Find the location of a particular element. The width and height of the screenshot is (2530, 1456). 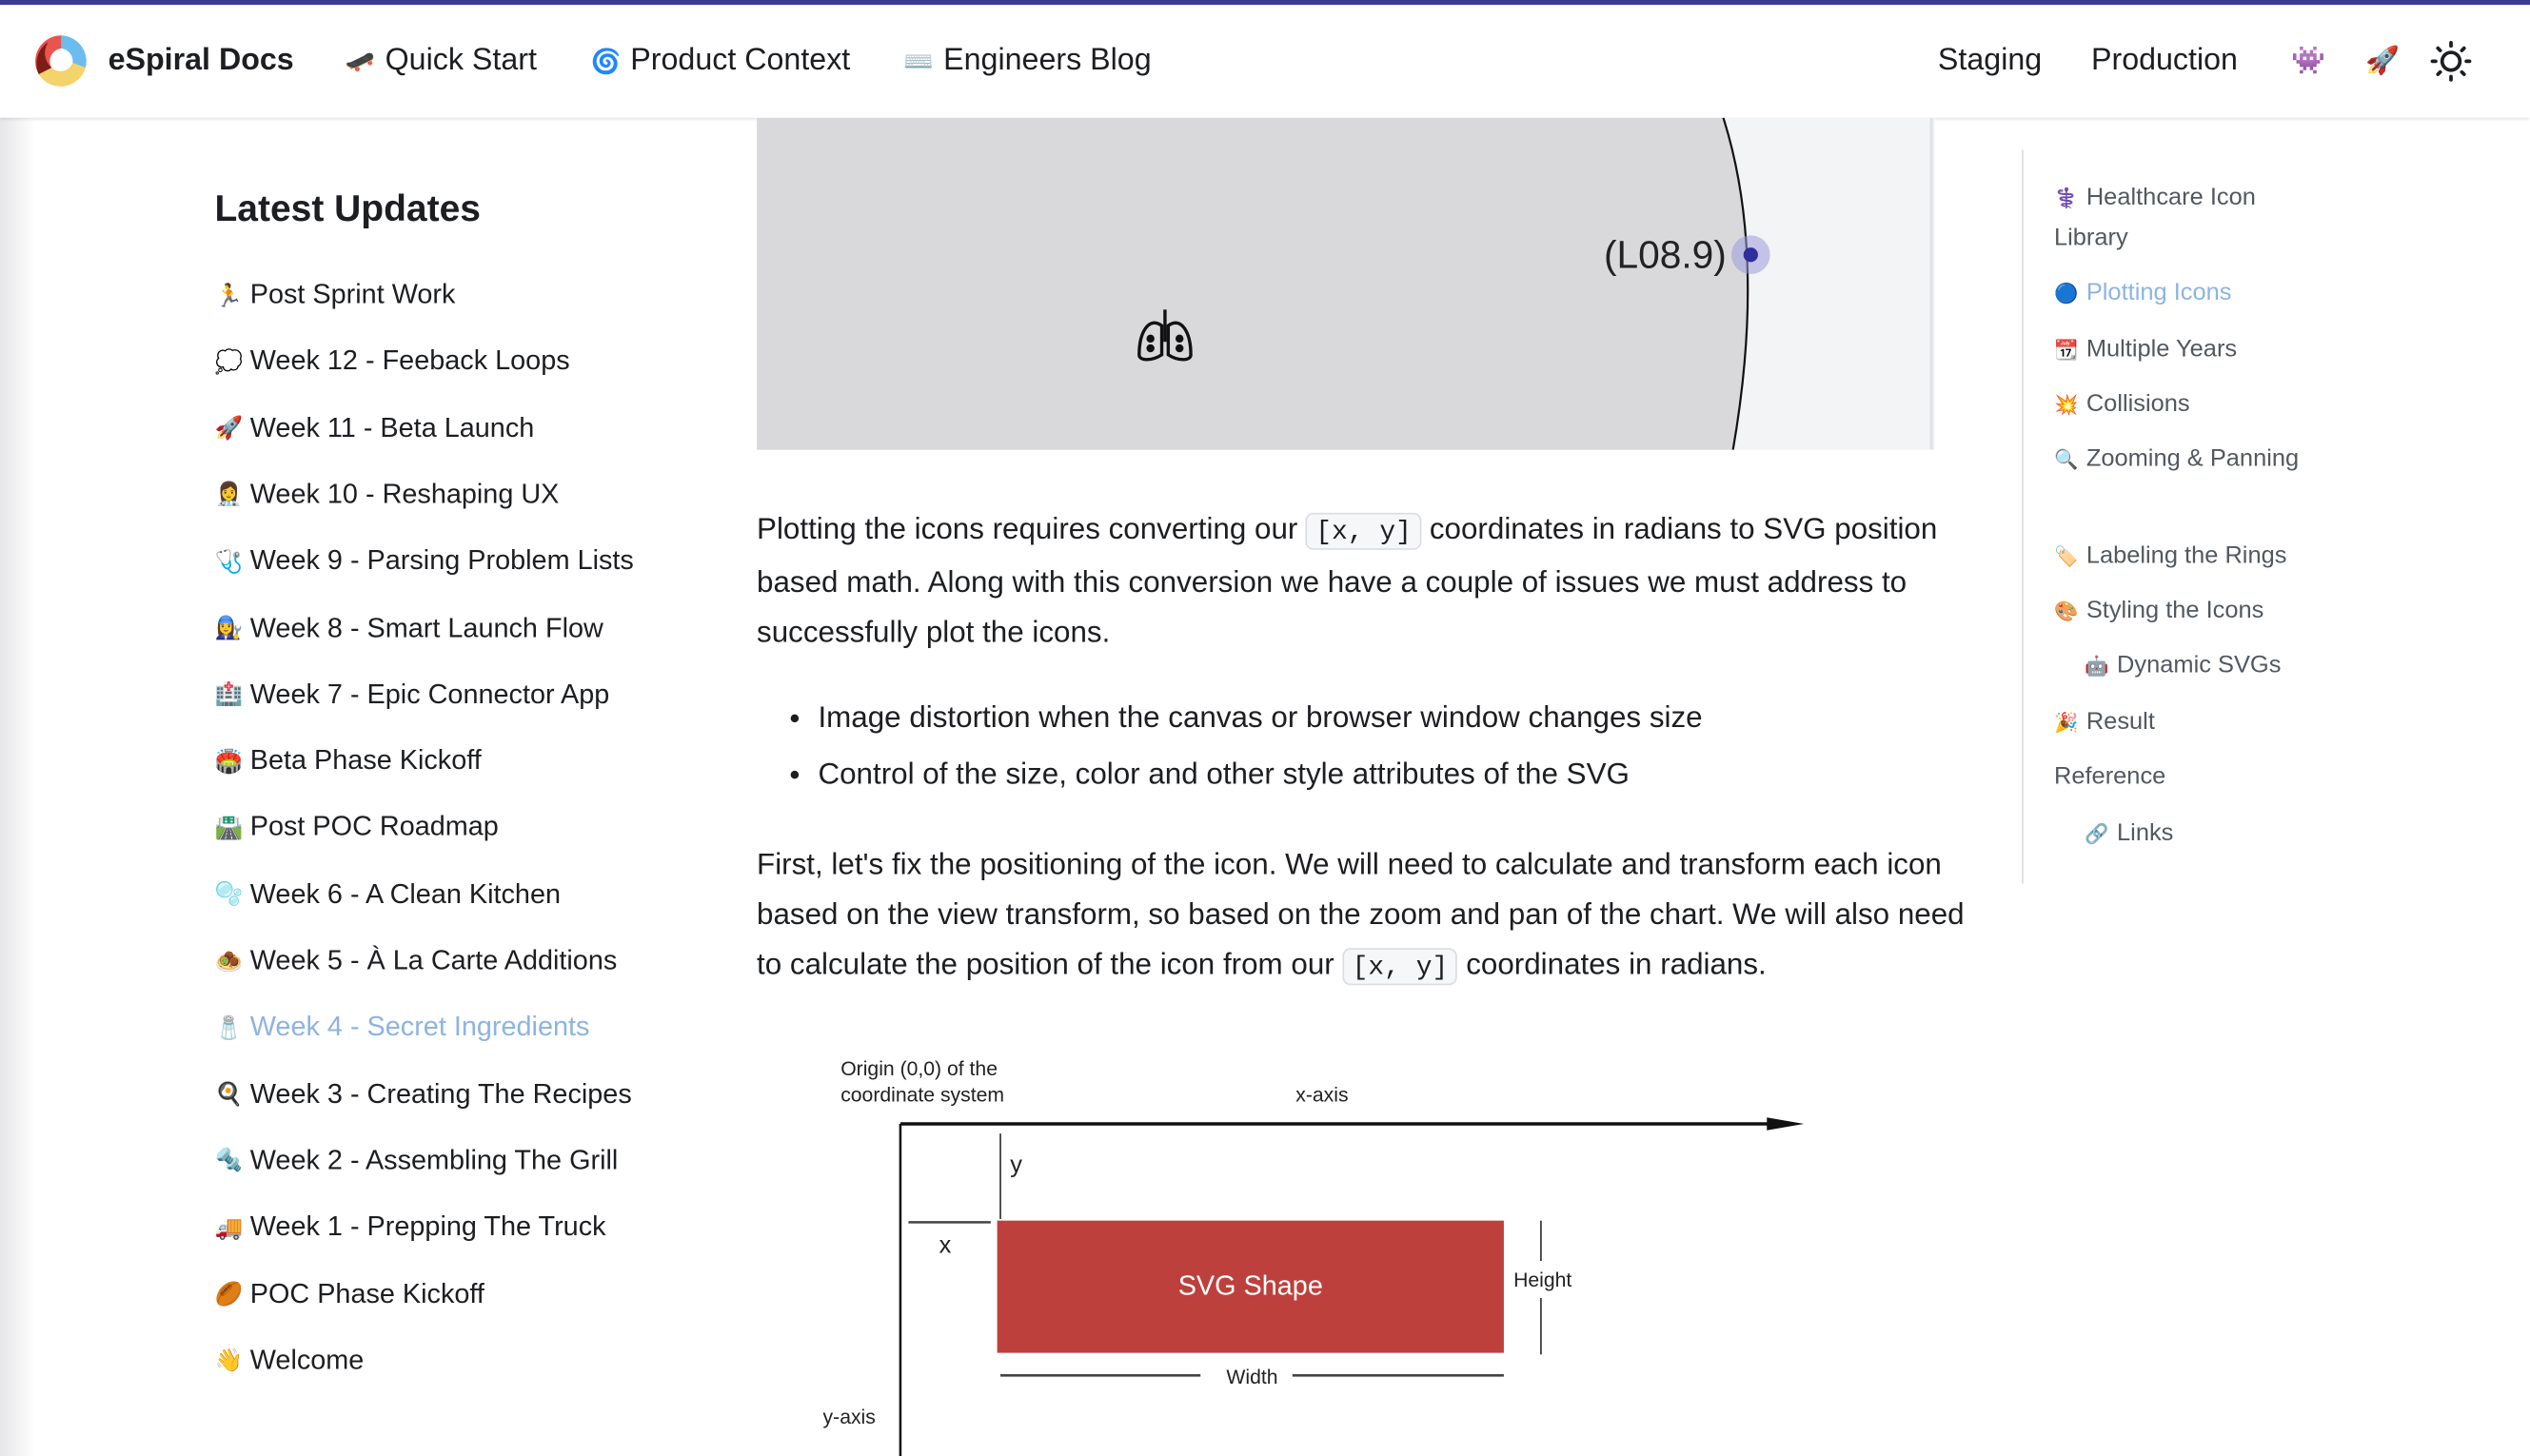

cyclone-icon: 🌀 is located at coordinates (606, 61).